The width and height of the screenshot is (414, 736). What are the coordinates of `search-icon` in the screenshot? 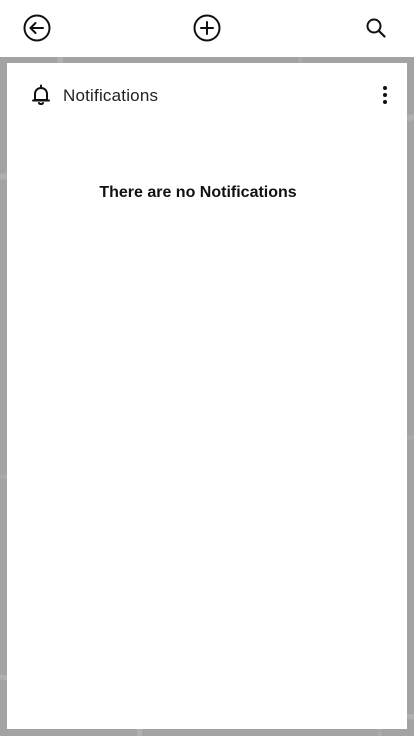 It's located at (376, 28).